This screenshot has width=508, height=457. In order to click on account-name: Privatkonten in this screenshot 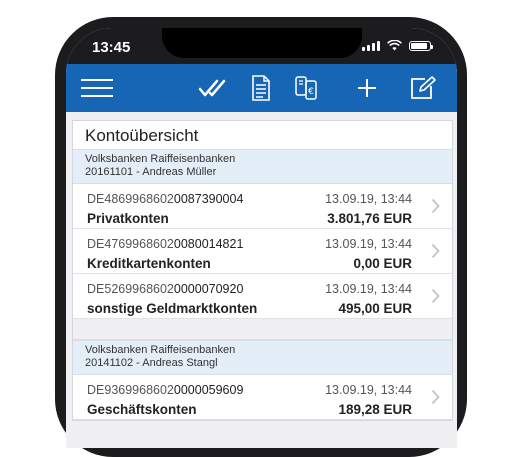, I will do `click(128, 218)`.